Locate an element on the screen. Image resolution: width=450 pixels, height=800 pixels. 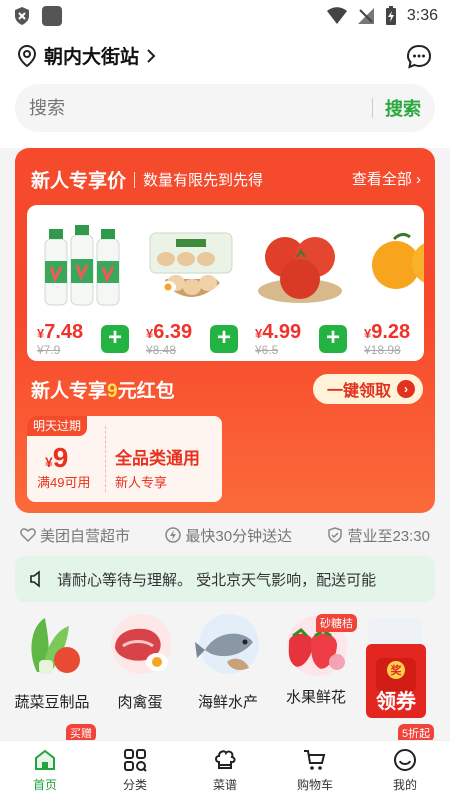
wifi-icon is located at coordinates (336, 15).